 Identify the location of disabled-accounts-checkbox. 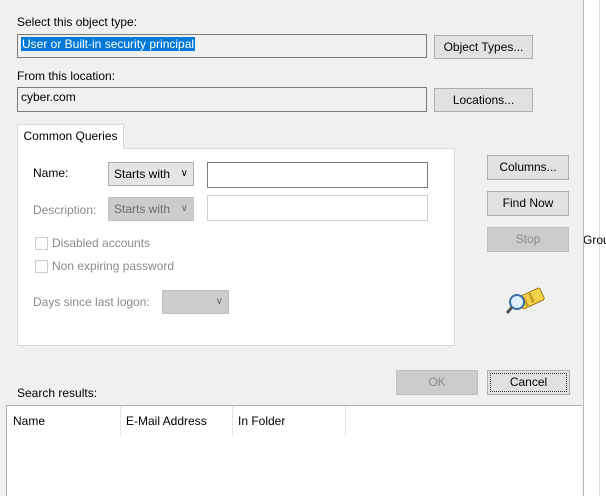
(41, 243).